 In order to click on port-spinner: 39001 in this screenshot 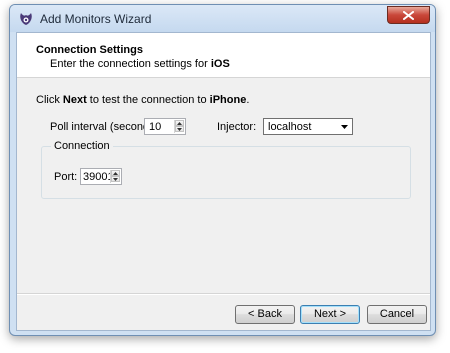, I will do `click(101, 176)`.